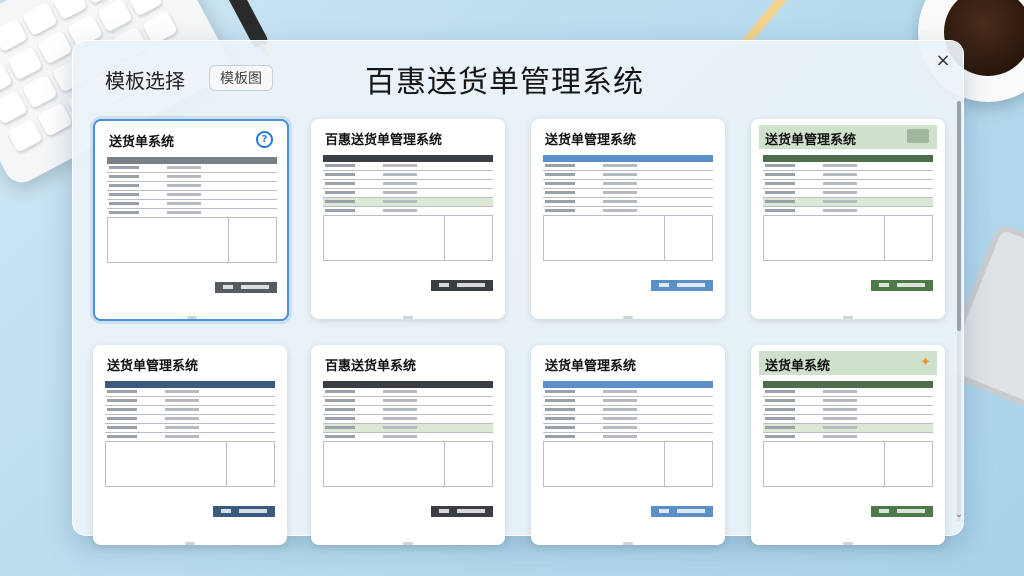 The width and height of the screenshot is (1024, 576). I want to click on template-card-title: 百惠送货单管理系统, so click(384, 140).